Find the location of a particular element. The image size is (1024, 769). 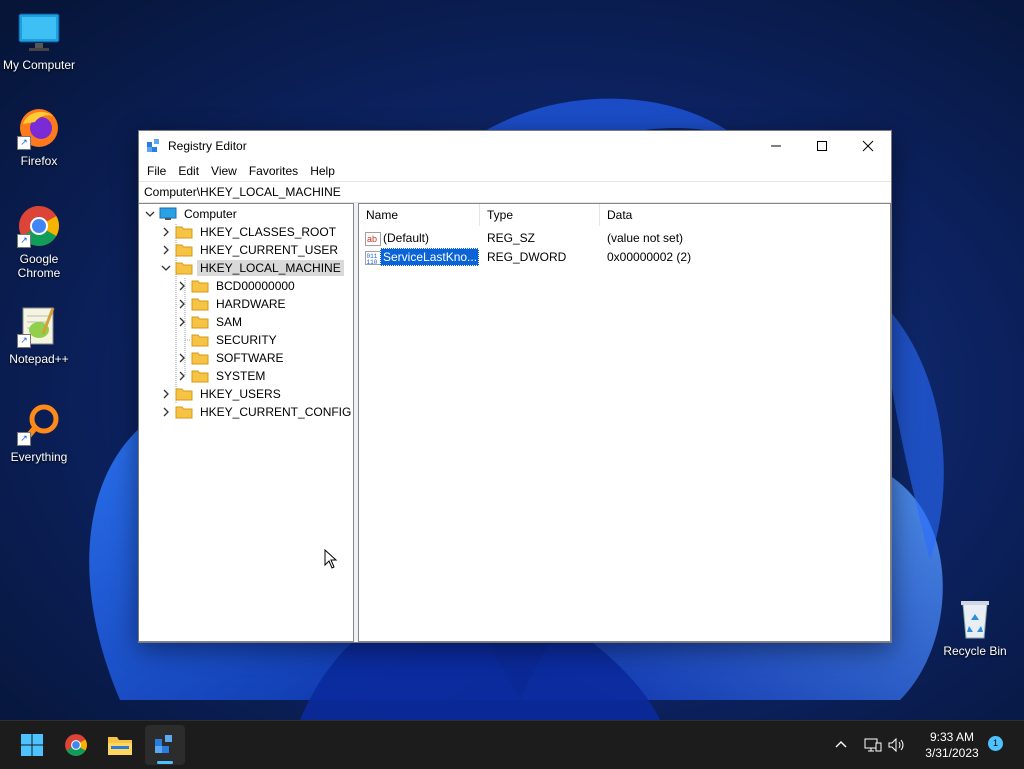

desktop-icon-my-computer: My Computer is located at coordinates (39, 41).